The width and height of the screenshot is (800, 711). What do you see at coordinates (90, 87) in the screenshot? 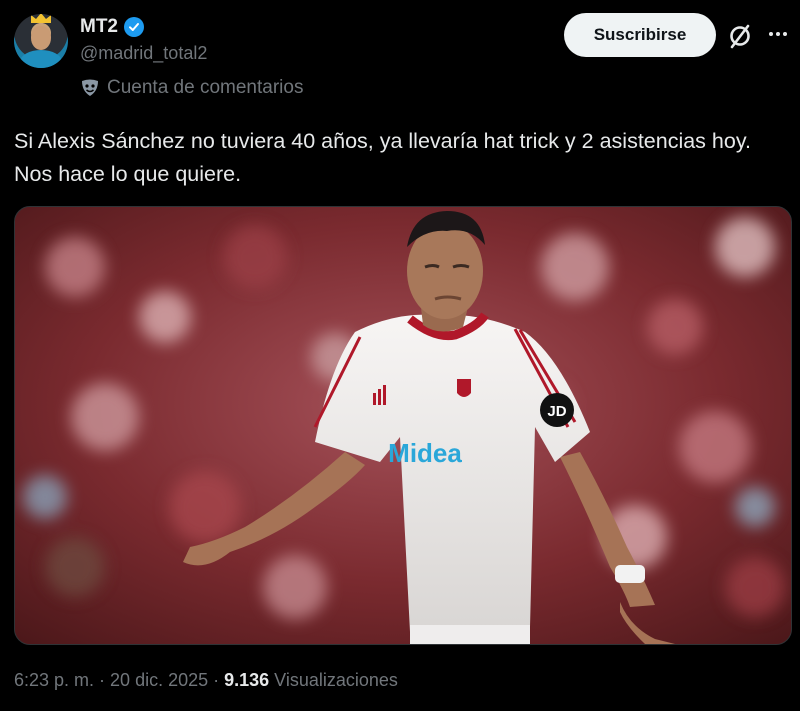
I see `theater-mask-icon` at bounding box center [90, 87].